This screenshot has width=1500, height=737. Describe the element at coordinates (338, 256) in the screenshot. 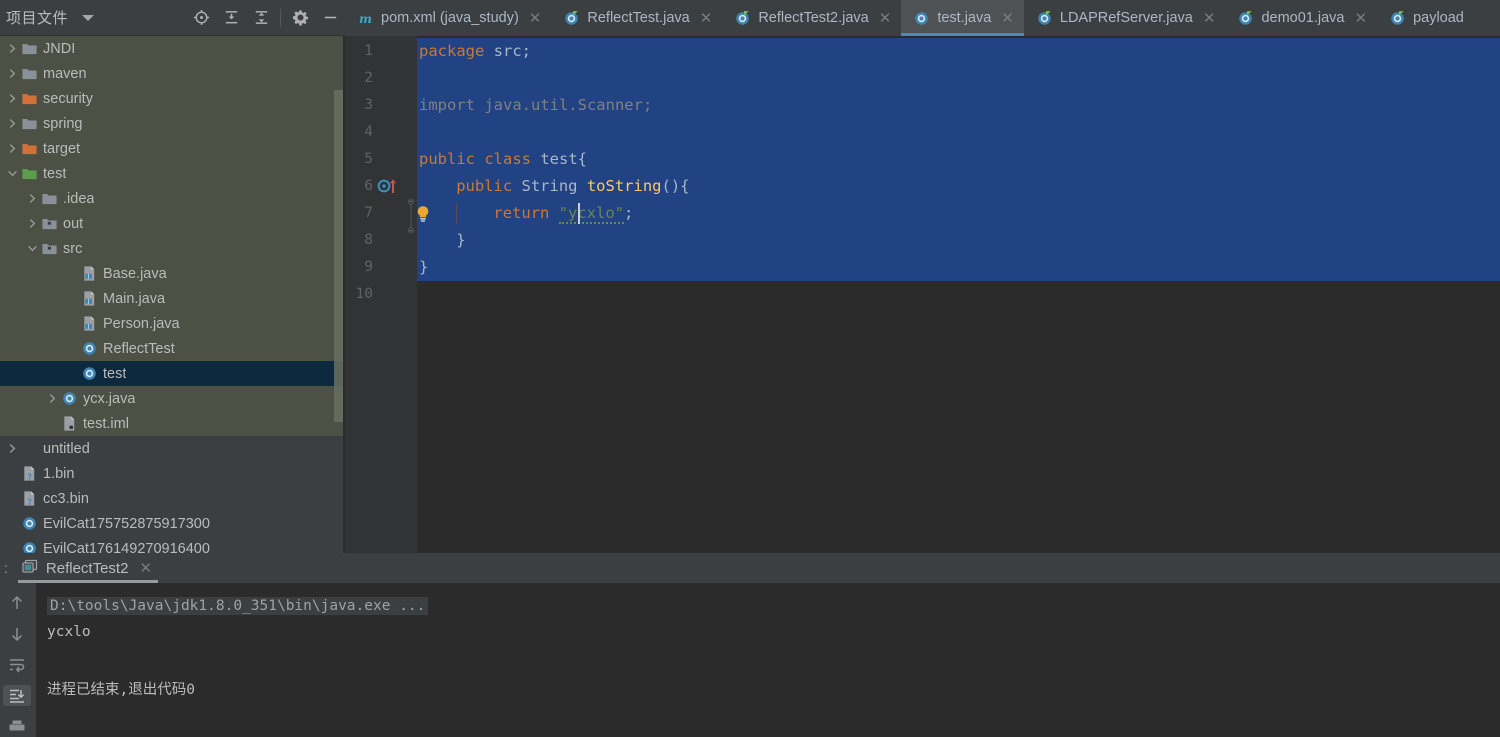

I see `project-tree-scrollbar` at that location.